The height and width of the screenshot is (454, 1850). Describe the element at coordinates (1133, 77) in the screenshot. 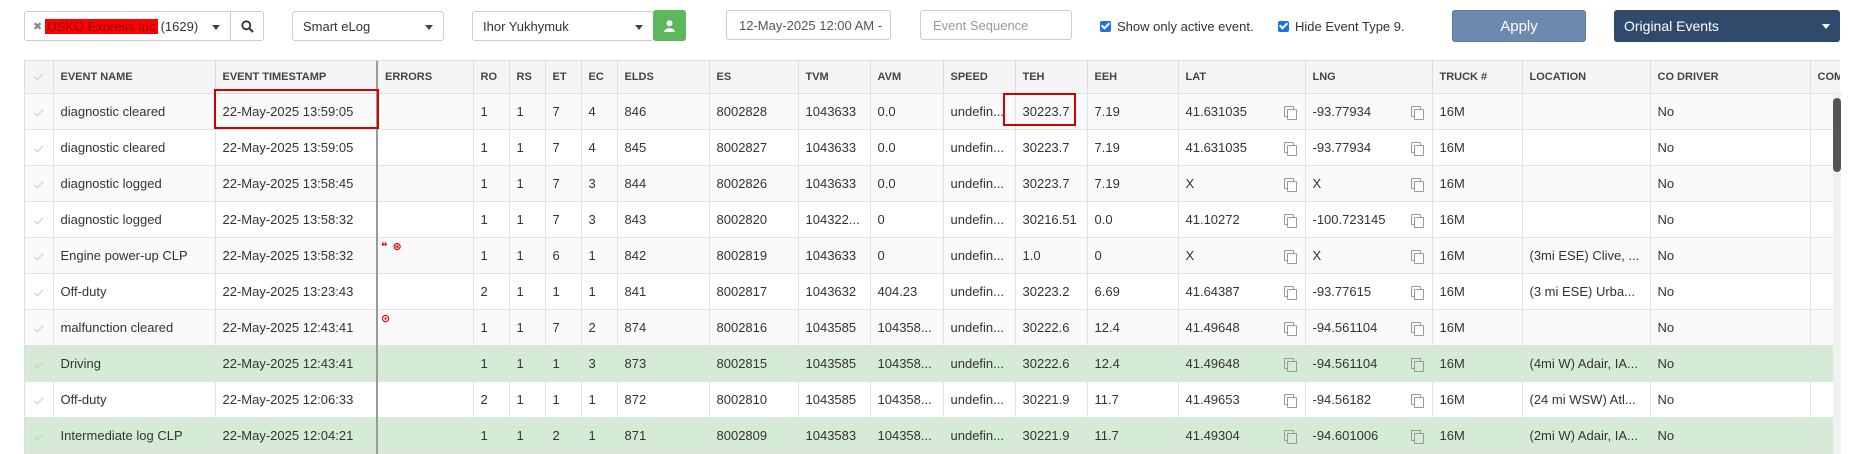

I see `column-header-eeh: EEH` at that location.